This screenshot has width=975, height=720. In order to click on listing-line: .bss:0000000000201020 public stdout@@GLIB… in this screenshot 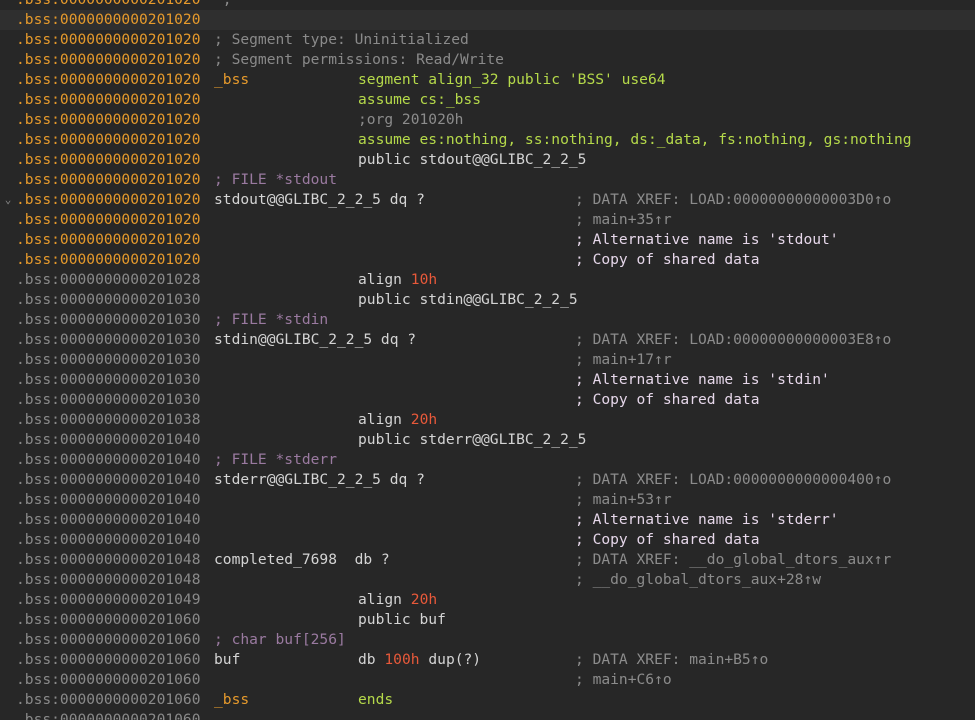, I will do `click(487, 160)`.